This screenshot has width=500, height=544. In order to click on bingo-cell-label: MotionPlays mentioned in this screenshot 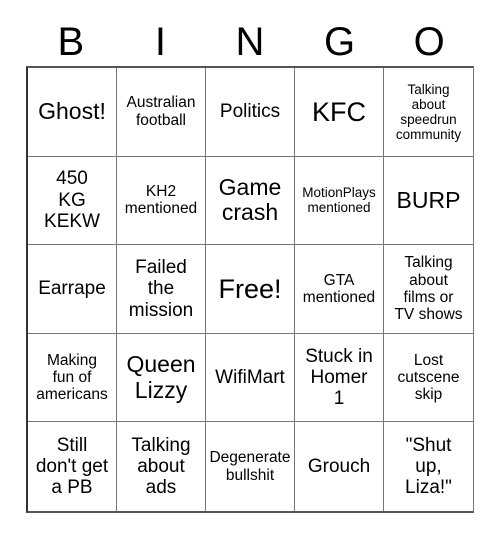, I will do `click(339, 200)`.